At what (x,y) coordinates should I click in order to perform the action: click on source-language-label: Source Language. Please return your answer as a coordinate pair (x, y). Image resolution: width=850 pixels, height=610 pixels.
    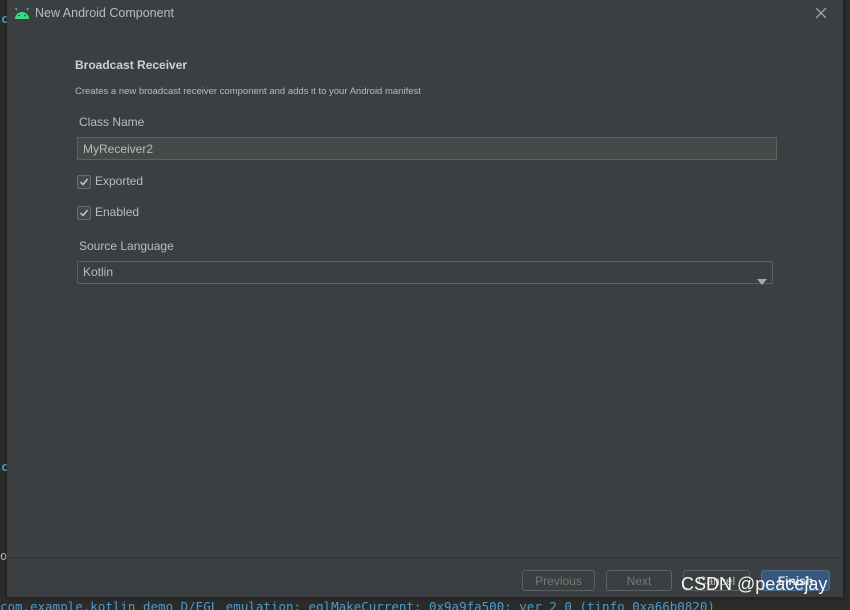
    Looking at the image, I should click on (126, 246).